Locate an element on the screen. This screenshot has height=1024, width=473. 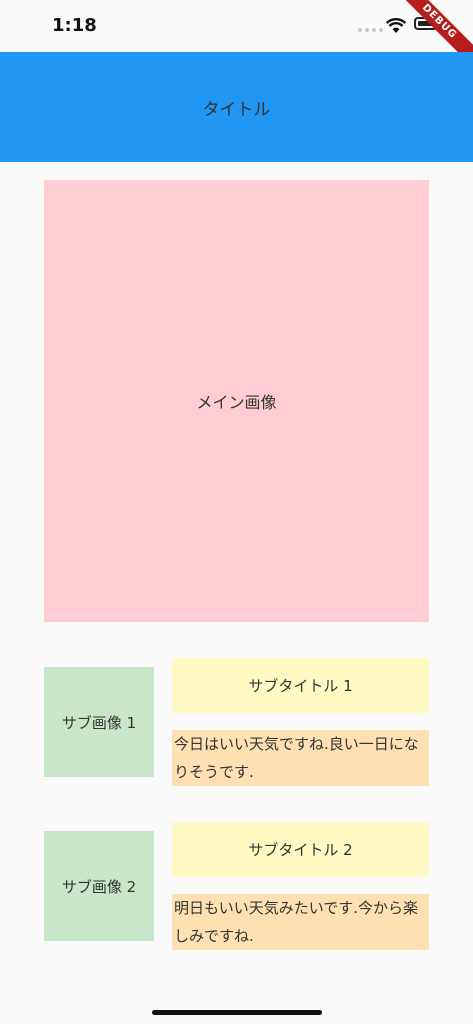
cellular-signal-icon is located at coordinates (370, 30).